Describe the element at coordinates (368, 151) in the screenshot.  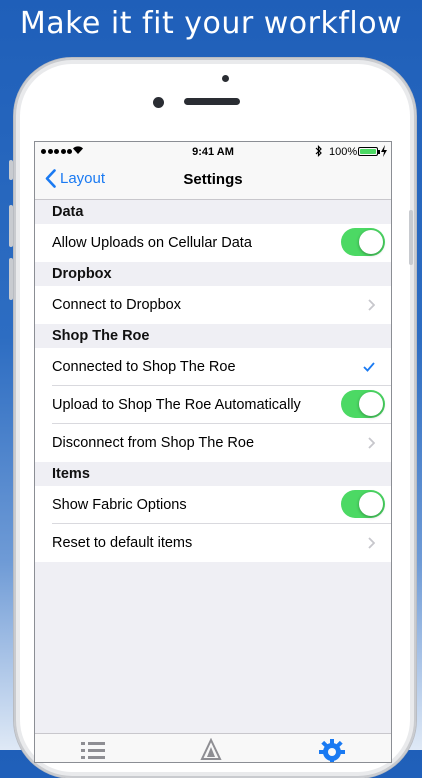
I see `battery-icon` at that location.